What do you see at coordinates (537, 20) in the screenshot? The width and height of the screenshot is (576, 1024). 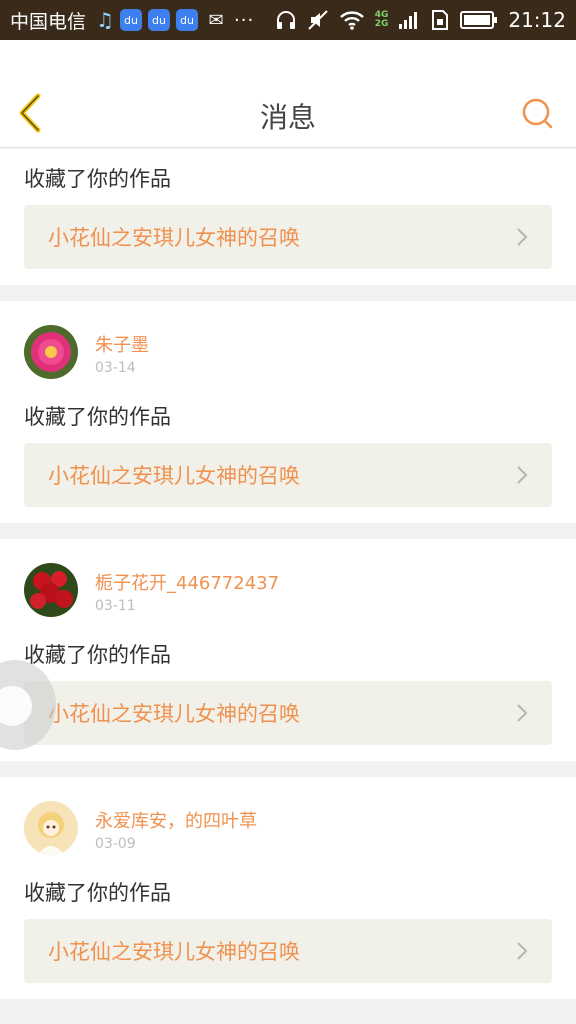 I see `clock: 21:12` at bounding box center [537, 20].